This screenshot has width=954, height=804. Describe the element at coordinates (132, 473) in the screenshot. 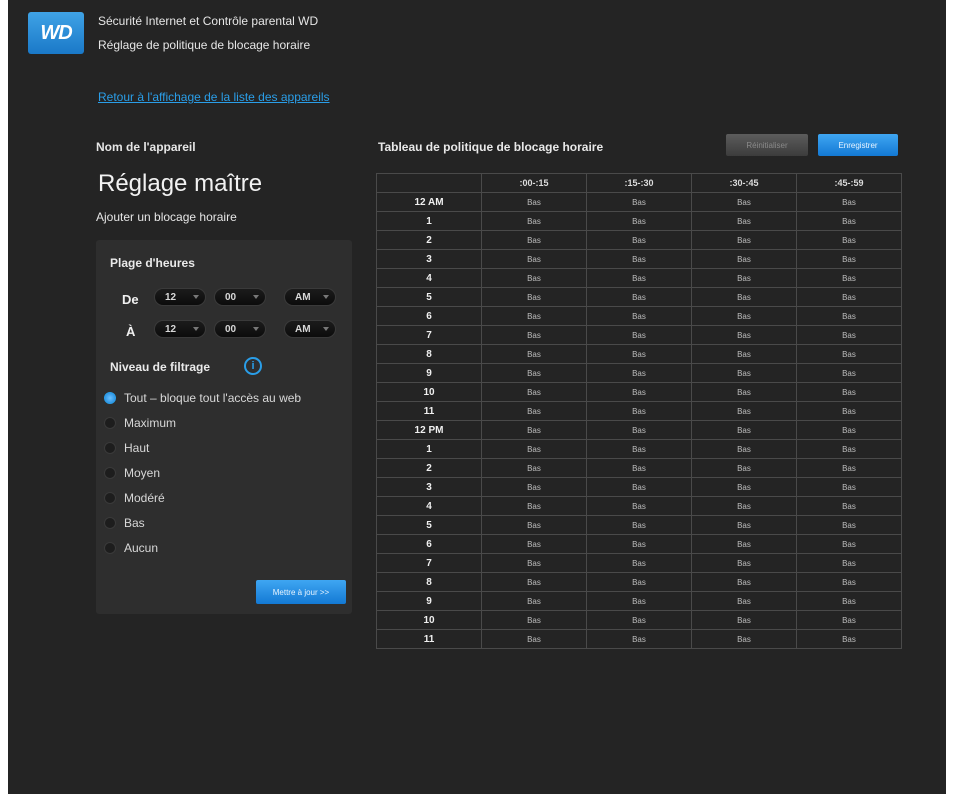

I see `filter-option-moyen: Moyen` at that location.